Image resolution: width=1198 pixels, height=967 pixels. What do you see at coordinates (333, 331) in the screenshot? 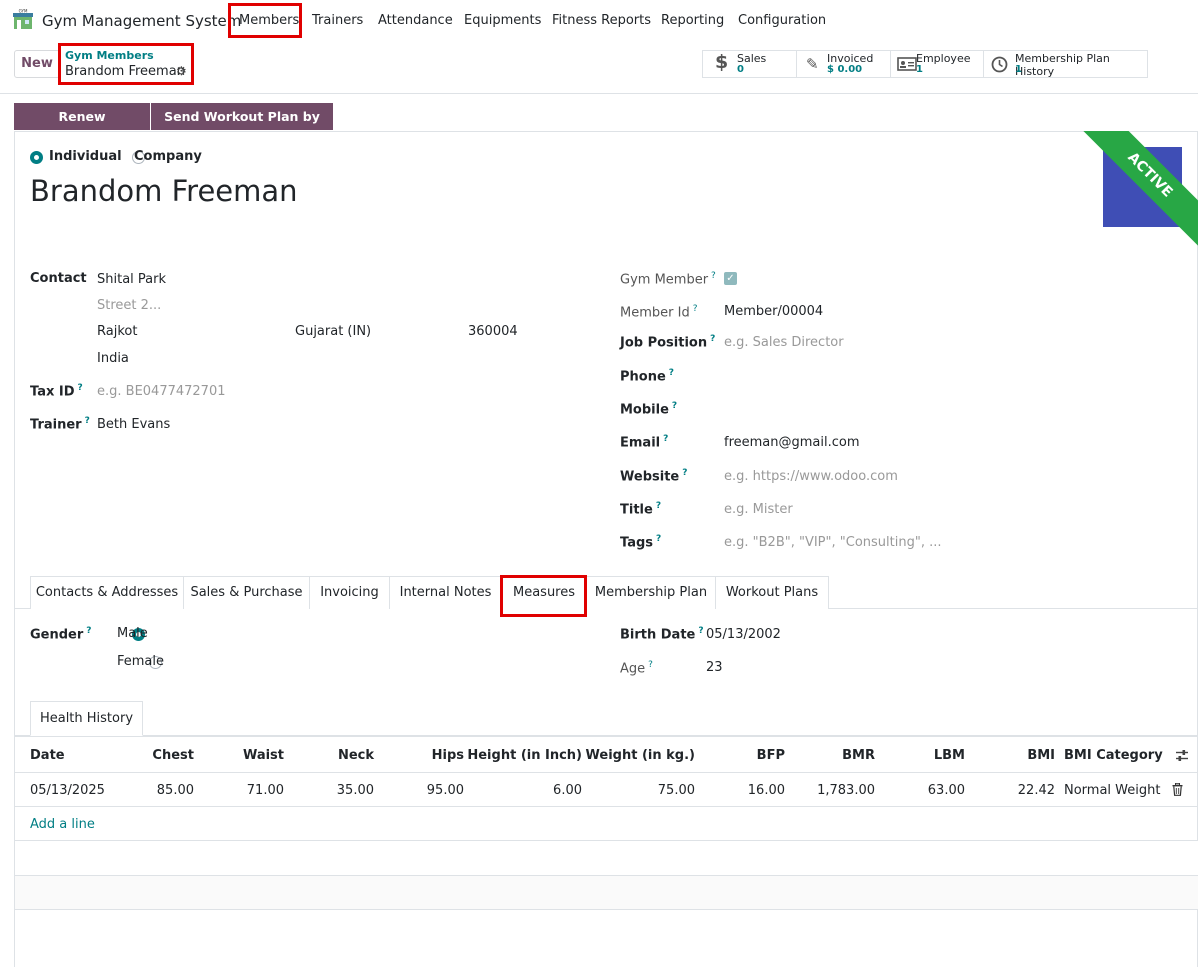
I see `state-field: Gujarat (IN)` at bounding box center [333, 331].